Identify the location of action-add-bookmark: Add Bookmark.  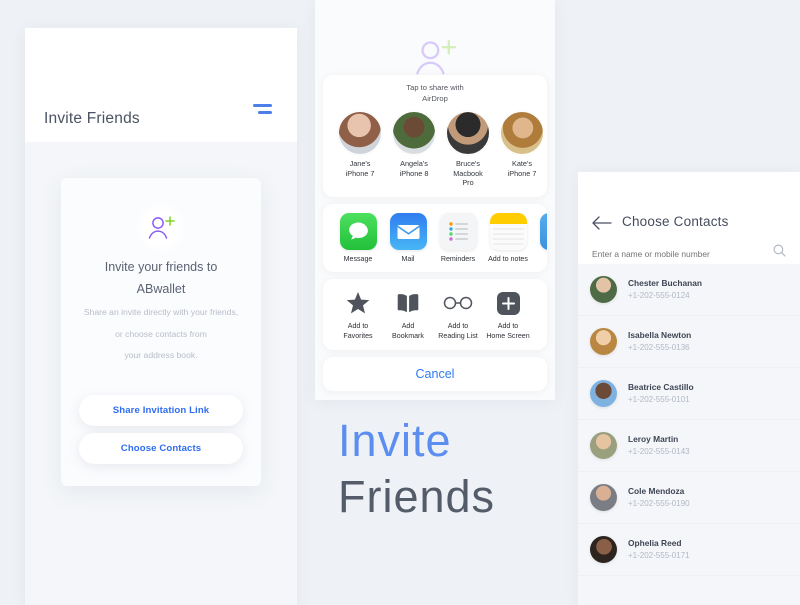
(408, 315).